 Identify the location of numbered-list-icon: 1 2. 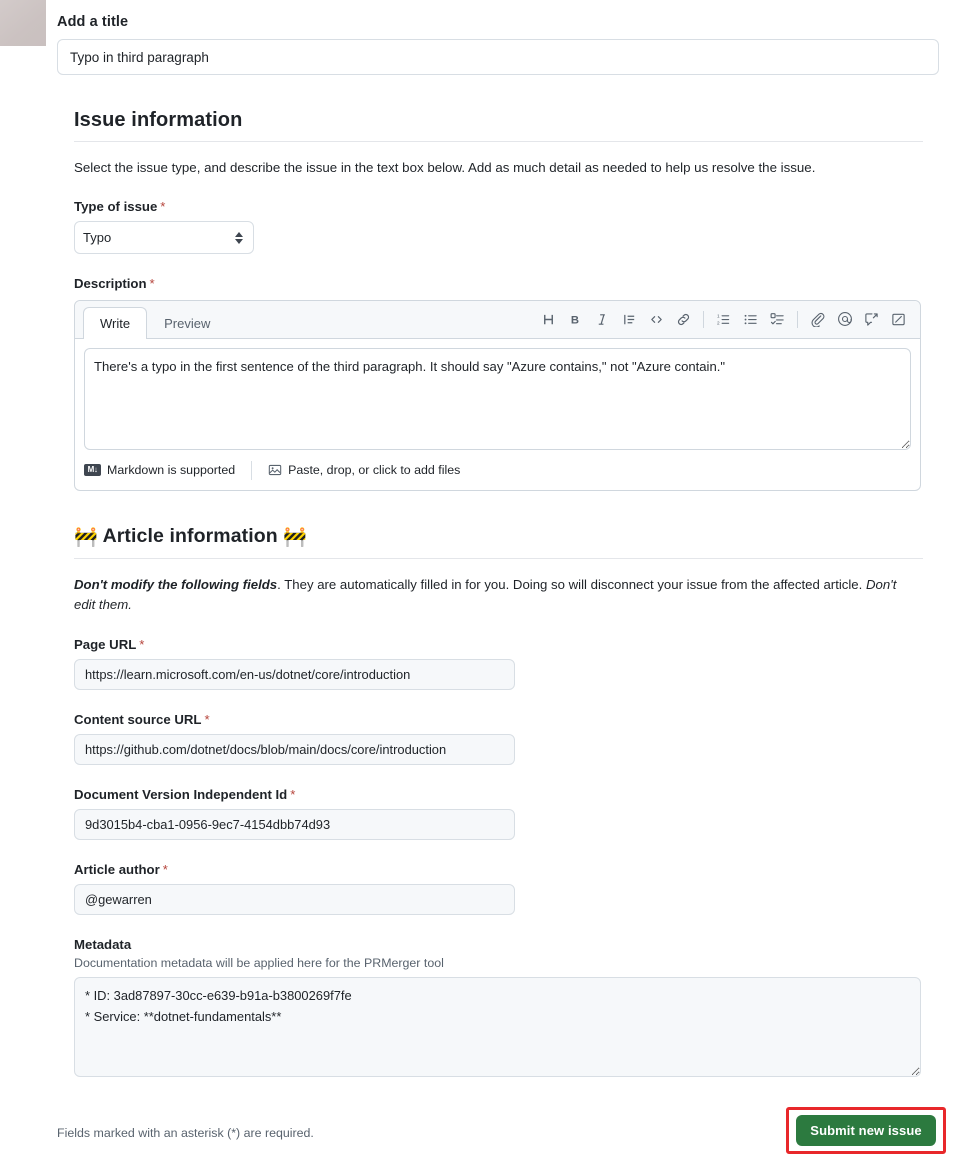
(723, 319).